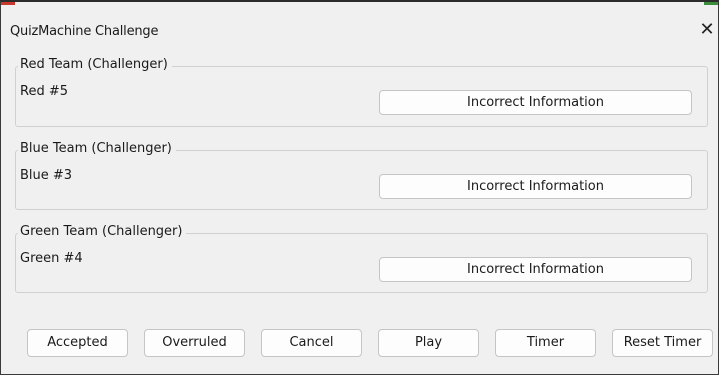 This screenshot has height=377, width=723. I want to click on red-team-incorrect-information-button: Incorrect Information, so click(535, 102).